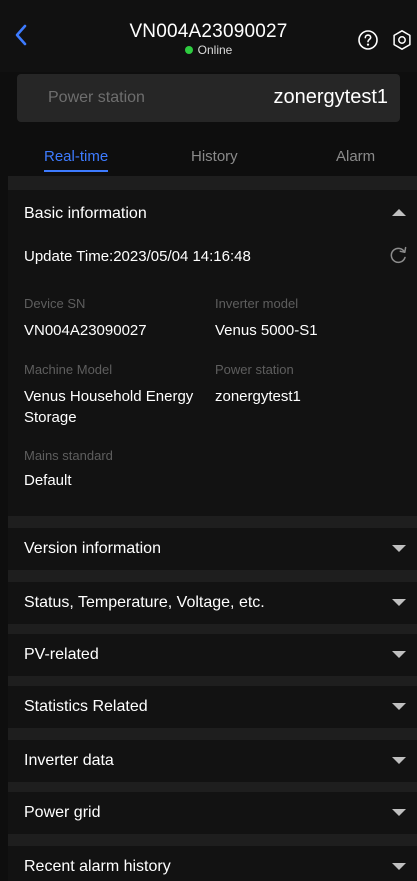  Describe the element at coordinates (215, 50) in the screenshot. I see `device-status-label: Online` at that location.